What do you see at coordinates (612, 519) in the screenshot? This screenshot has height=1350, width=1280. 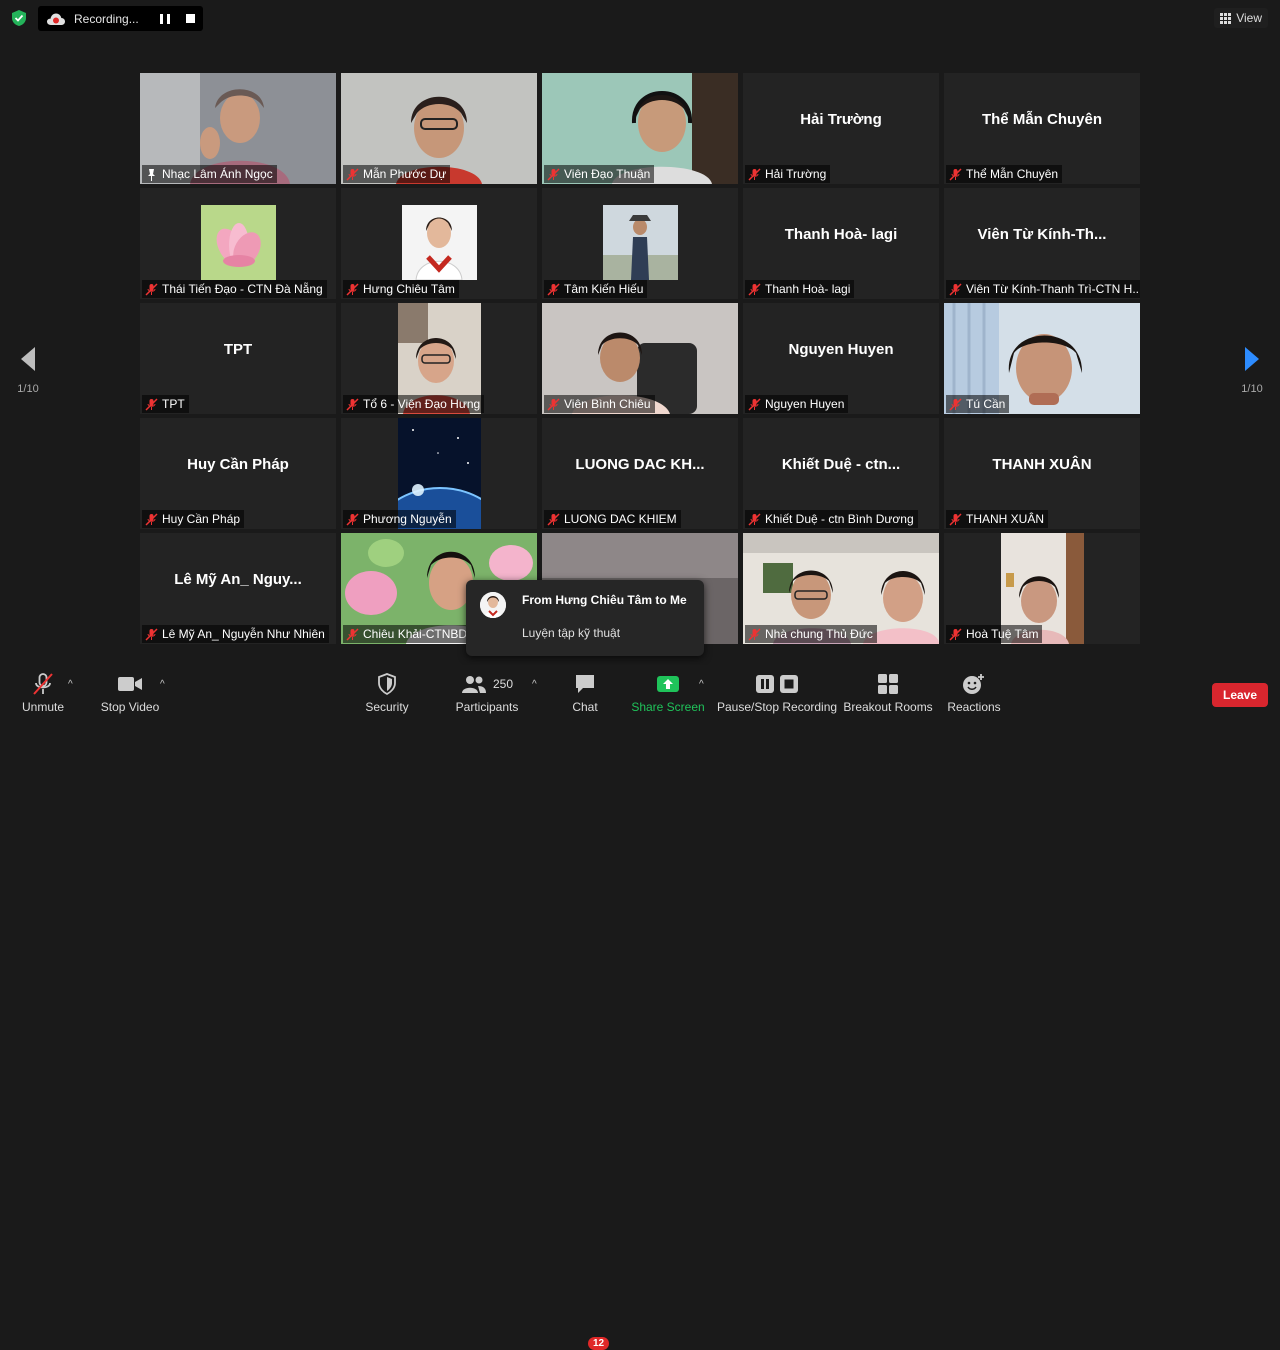 I see `participant-label: LUONG DAC KHIEM` at bounding box center [612, 519].